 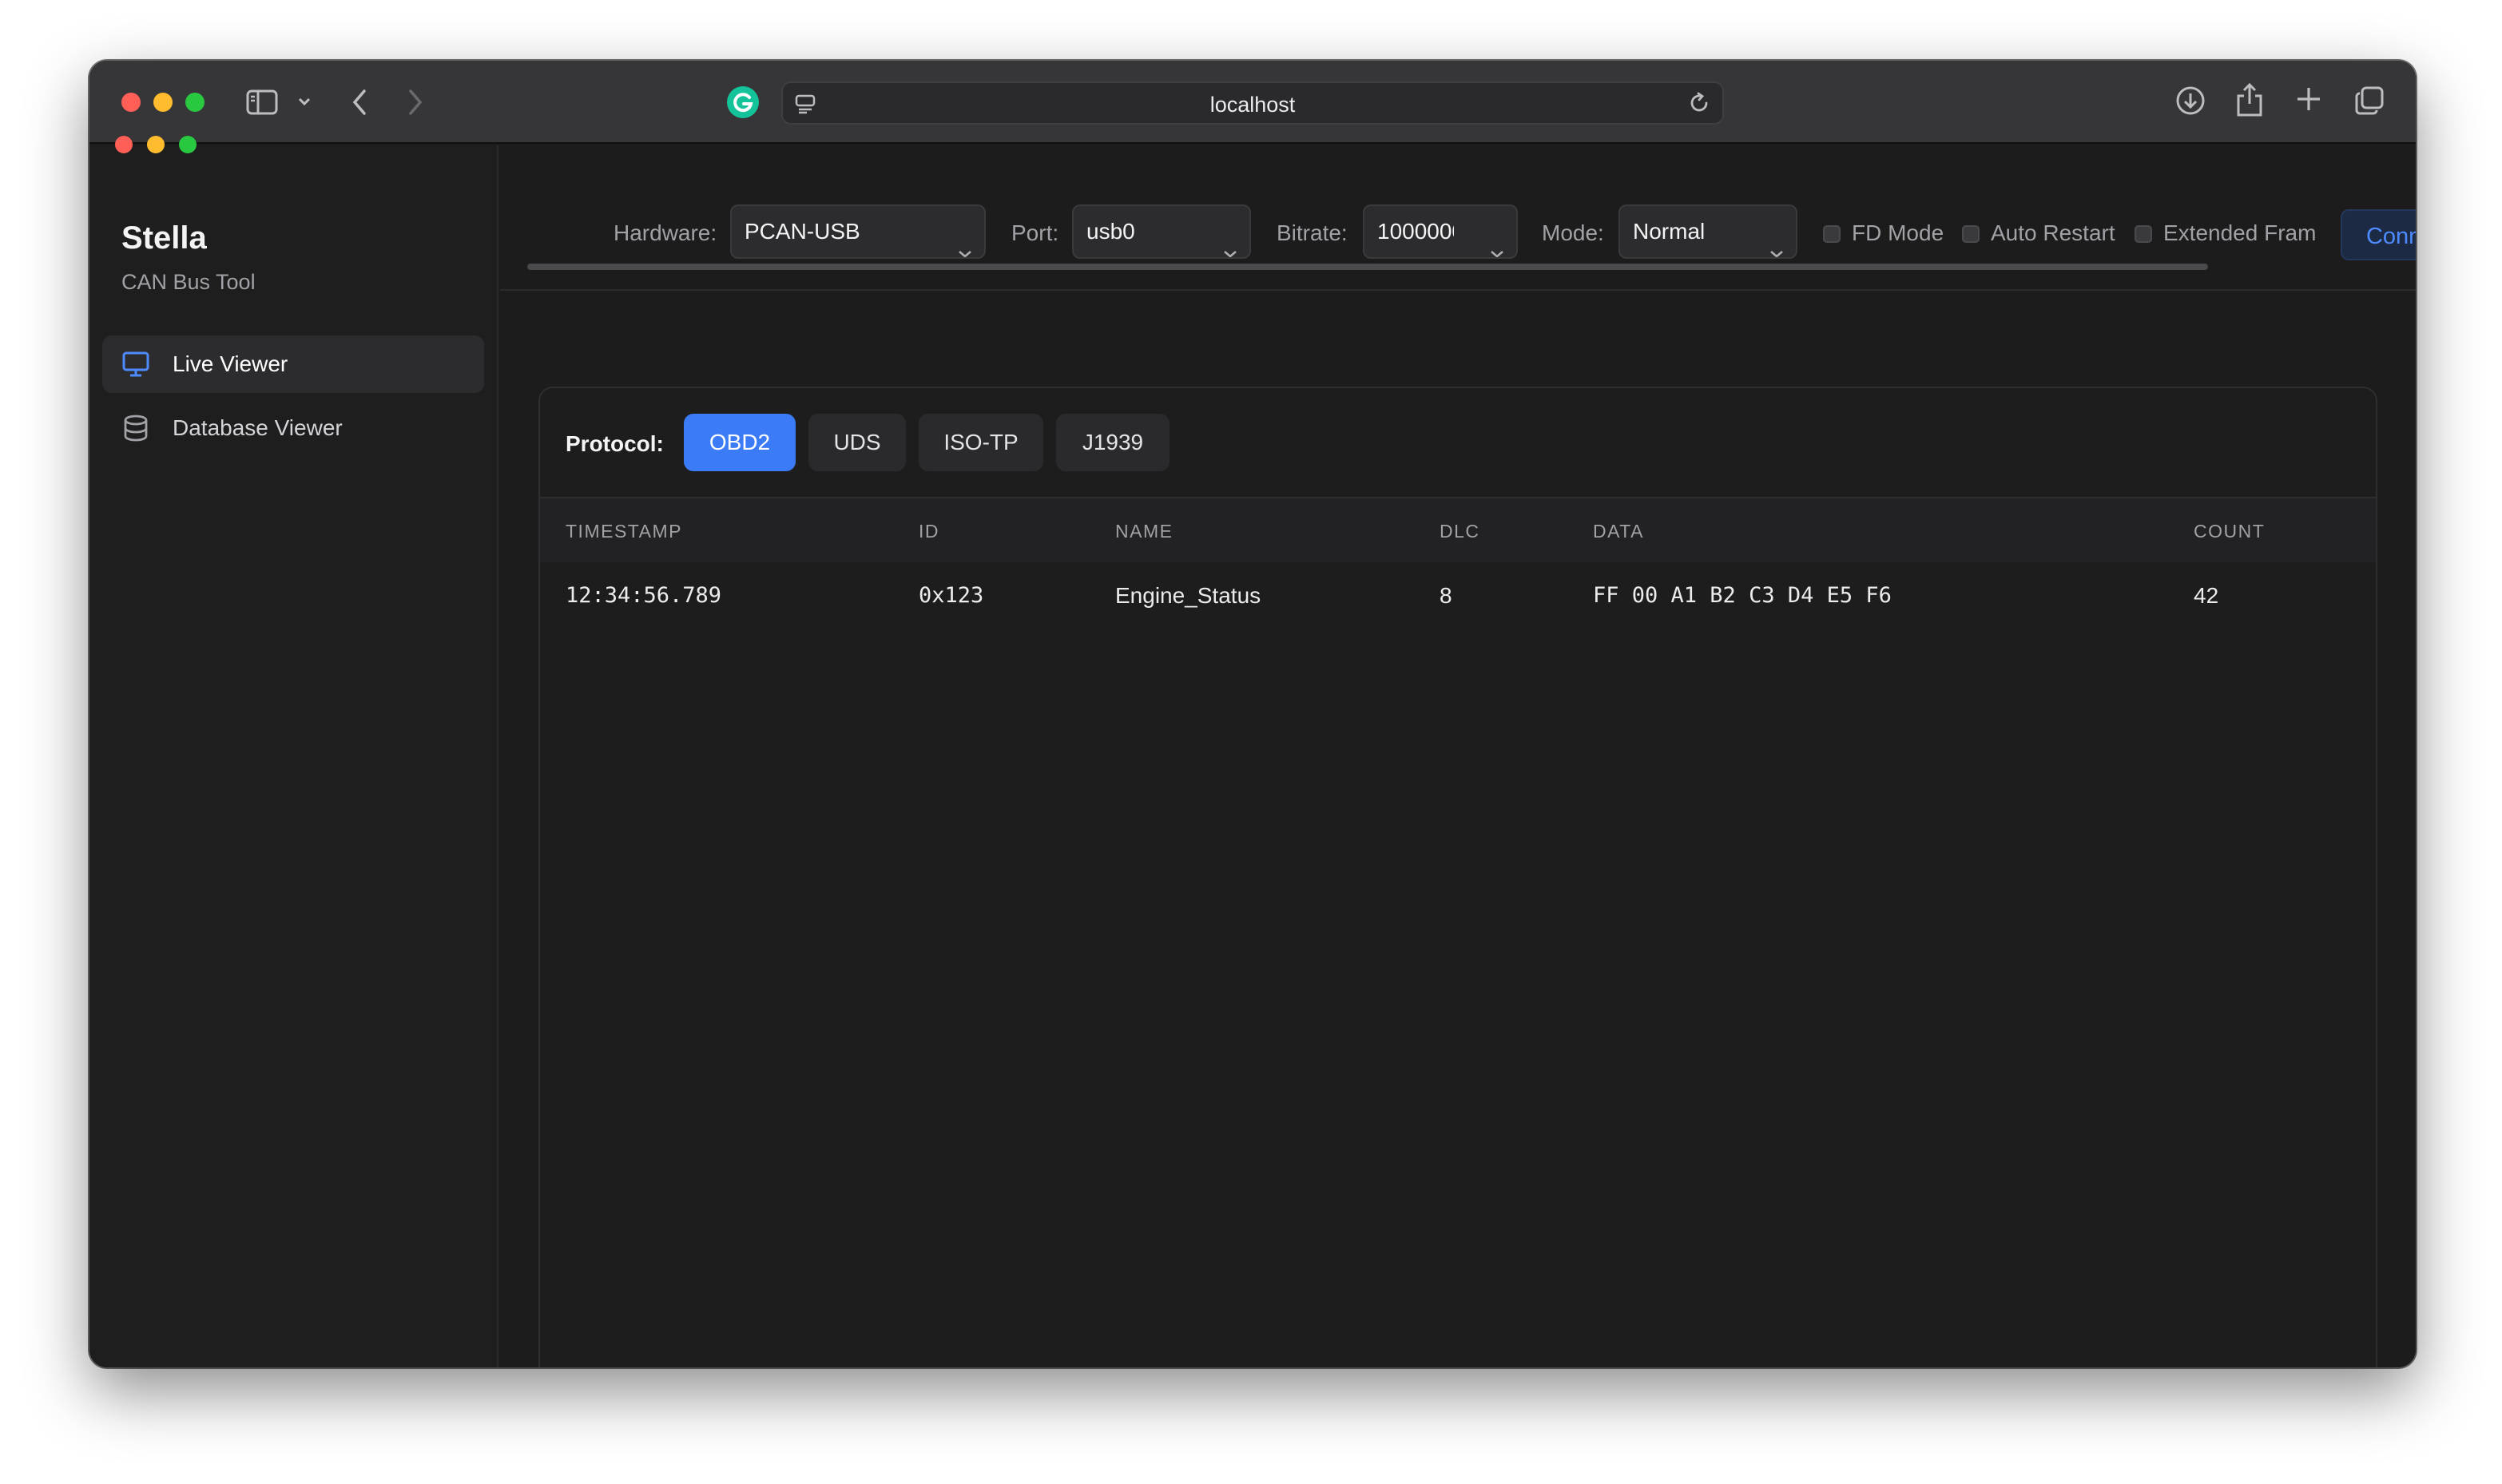 I want to click on address-bar: localhost, so click(x=1252, y=103).